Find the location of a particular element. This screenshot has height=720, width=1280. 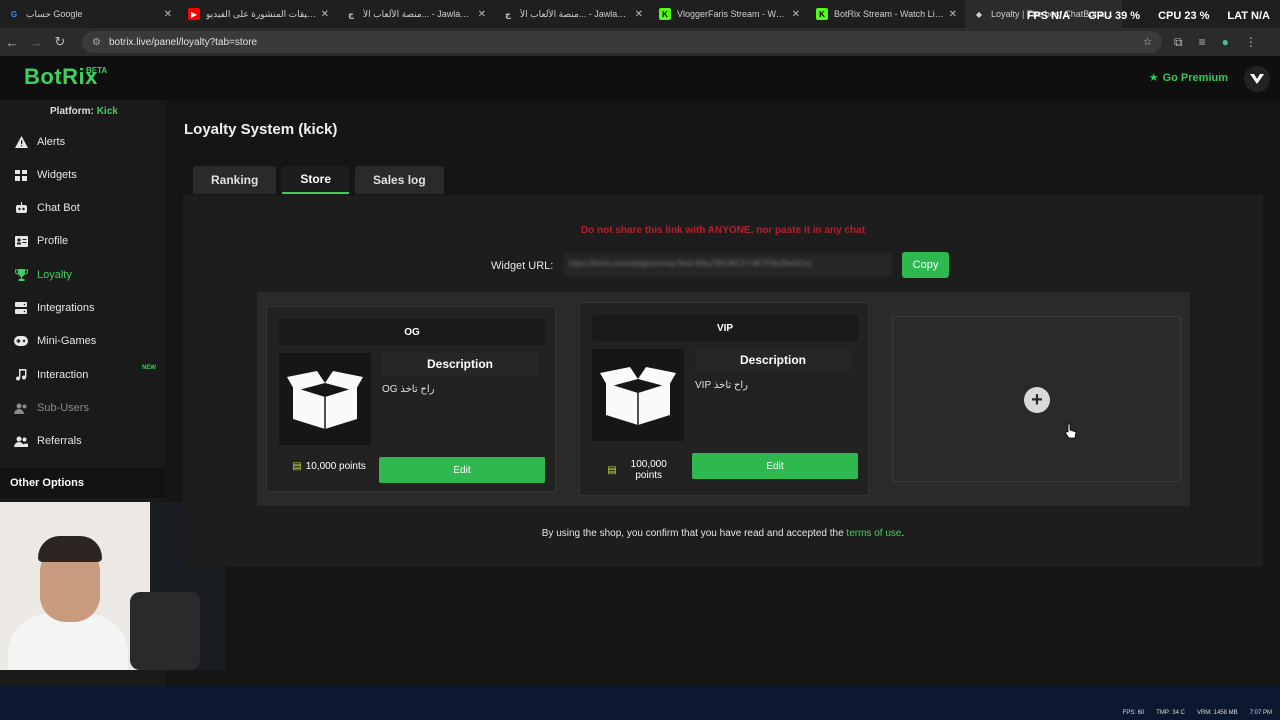

copy-button: Copy is located at coordinates (925, 265).